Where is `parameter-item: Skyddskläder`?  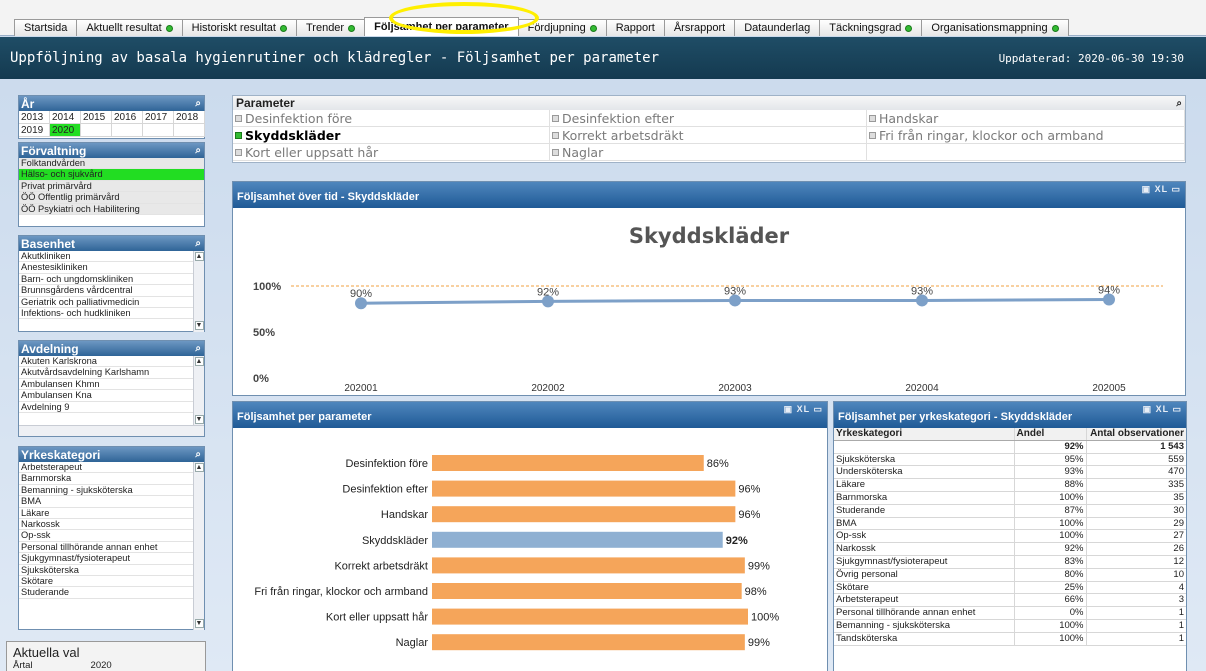
parameter-item: Skyddskläder is located at coordinates (391, 135).